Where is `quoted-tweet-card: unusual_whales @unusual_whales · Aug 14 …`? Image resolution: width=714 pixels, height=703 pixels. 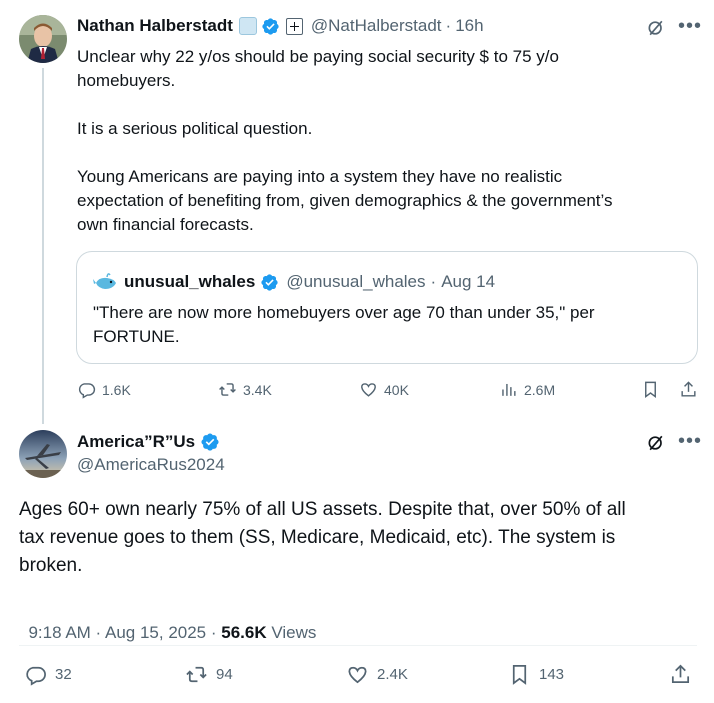 quoted-tweet-card: unusual_whales @unusual_whales · Aug 14 … is located at coordinates (387, 307).